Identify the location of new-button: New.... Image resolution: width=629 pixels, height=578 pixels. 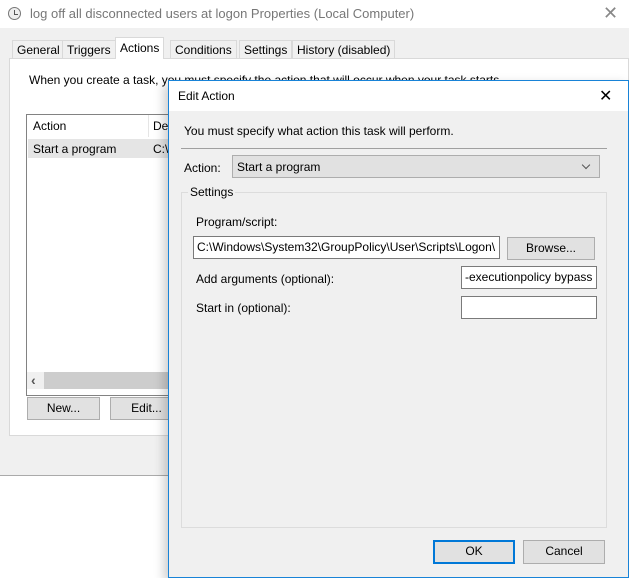
(63, 408).